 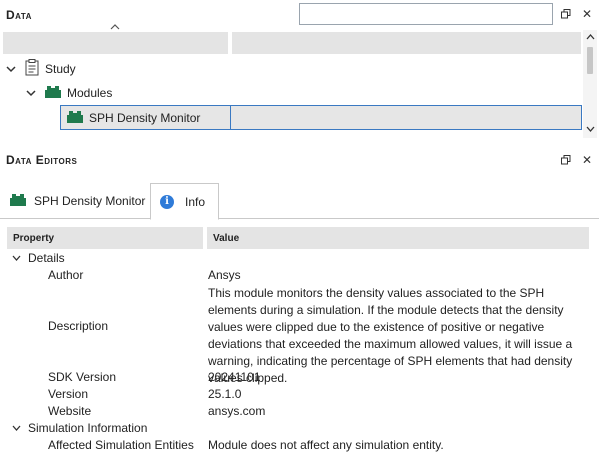 I want to click on tree-item-sph-density-monitor: SPH Density Monitor, so click(x=321, y=117).